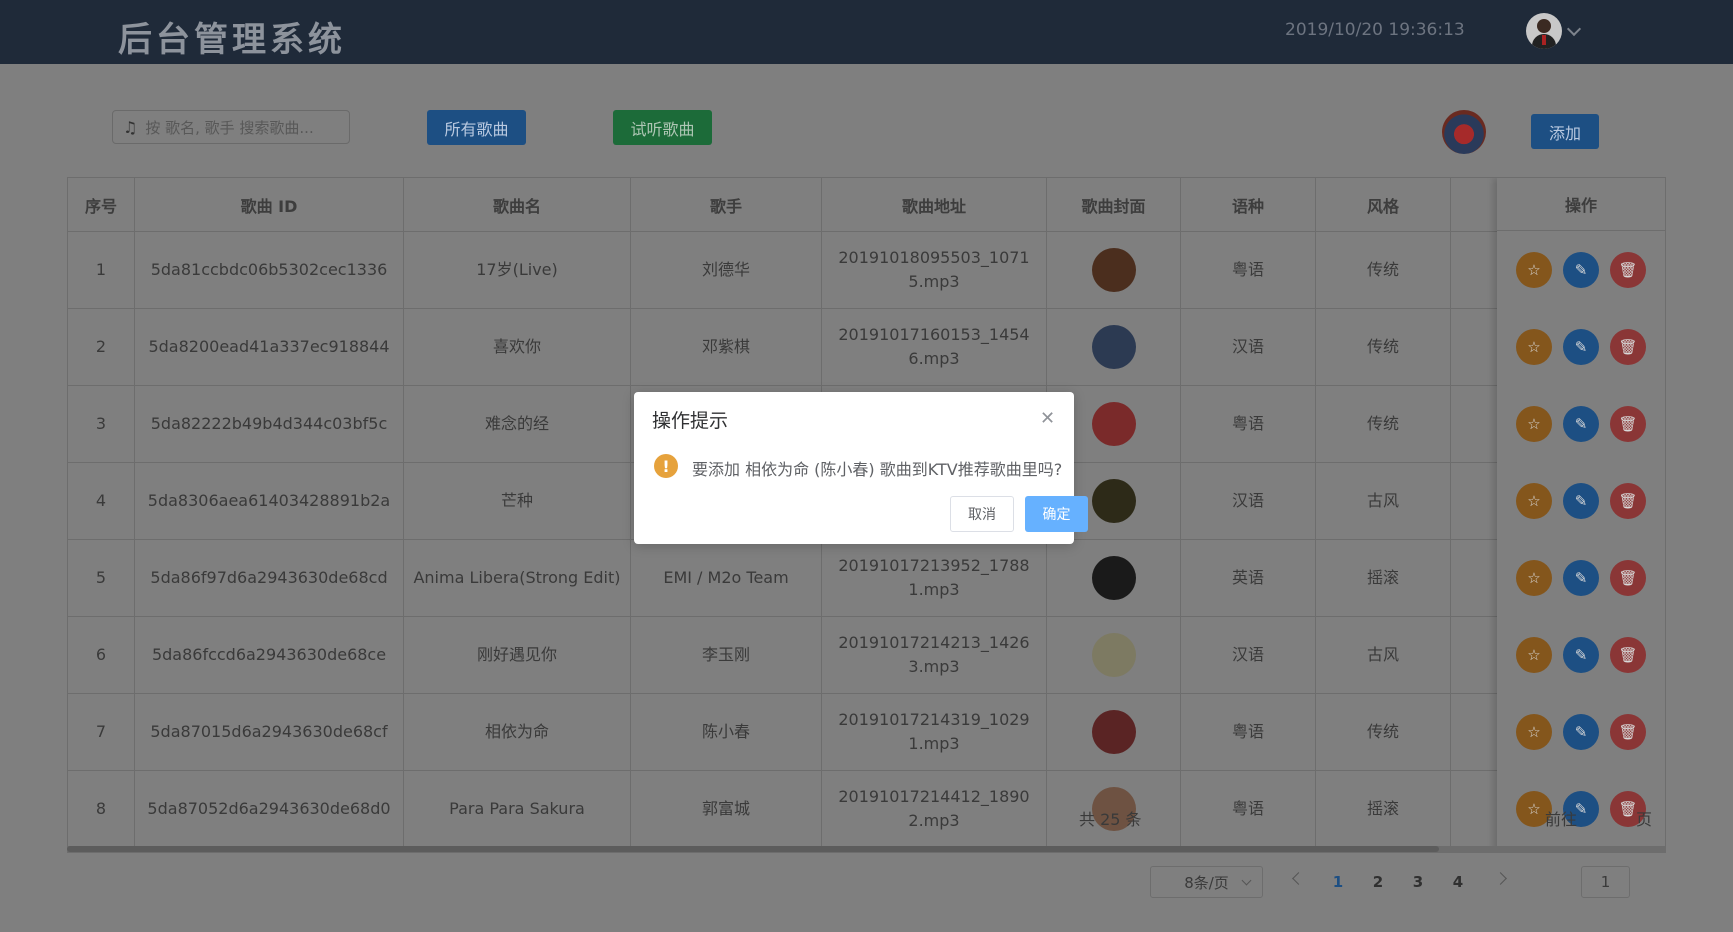  I want to click on column-header: 歌曲地址, so click(934, 204).